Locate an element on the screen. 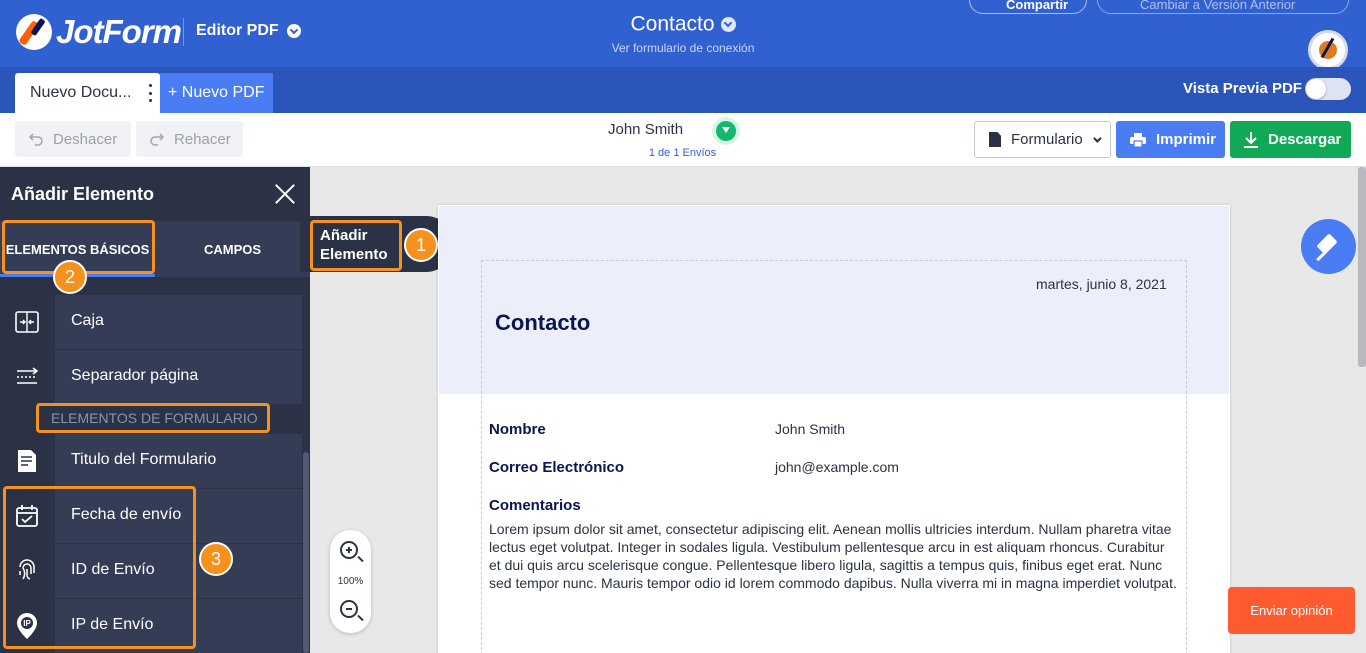 This screenshot has height=653, width=1366. element-box: Caja is located at coordinates (151, 322).